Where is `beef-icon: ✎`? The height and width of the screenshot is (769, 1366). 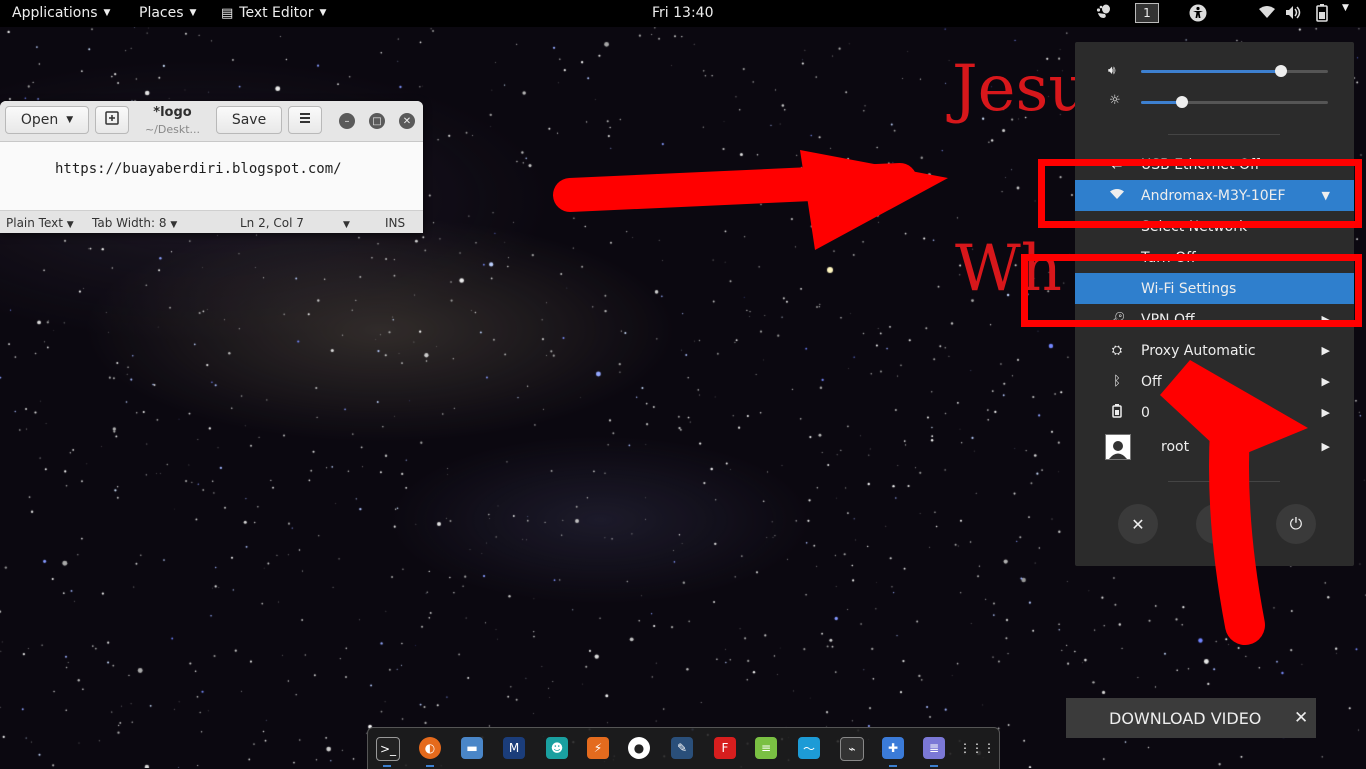 beef-icon: ✎ is located at coordinates (682, 748).